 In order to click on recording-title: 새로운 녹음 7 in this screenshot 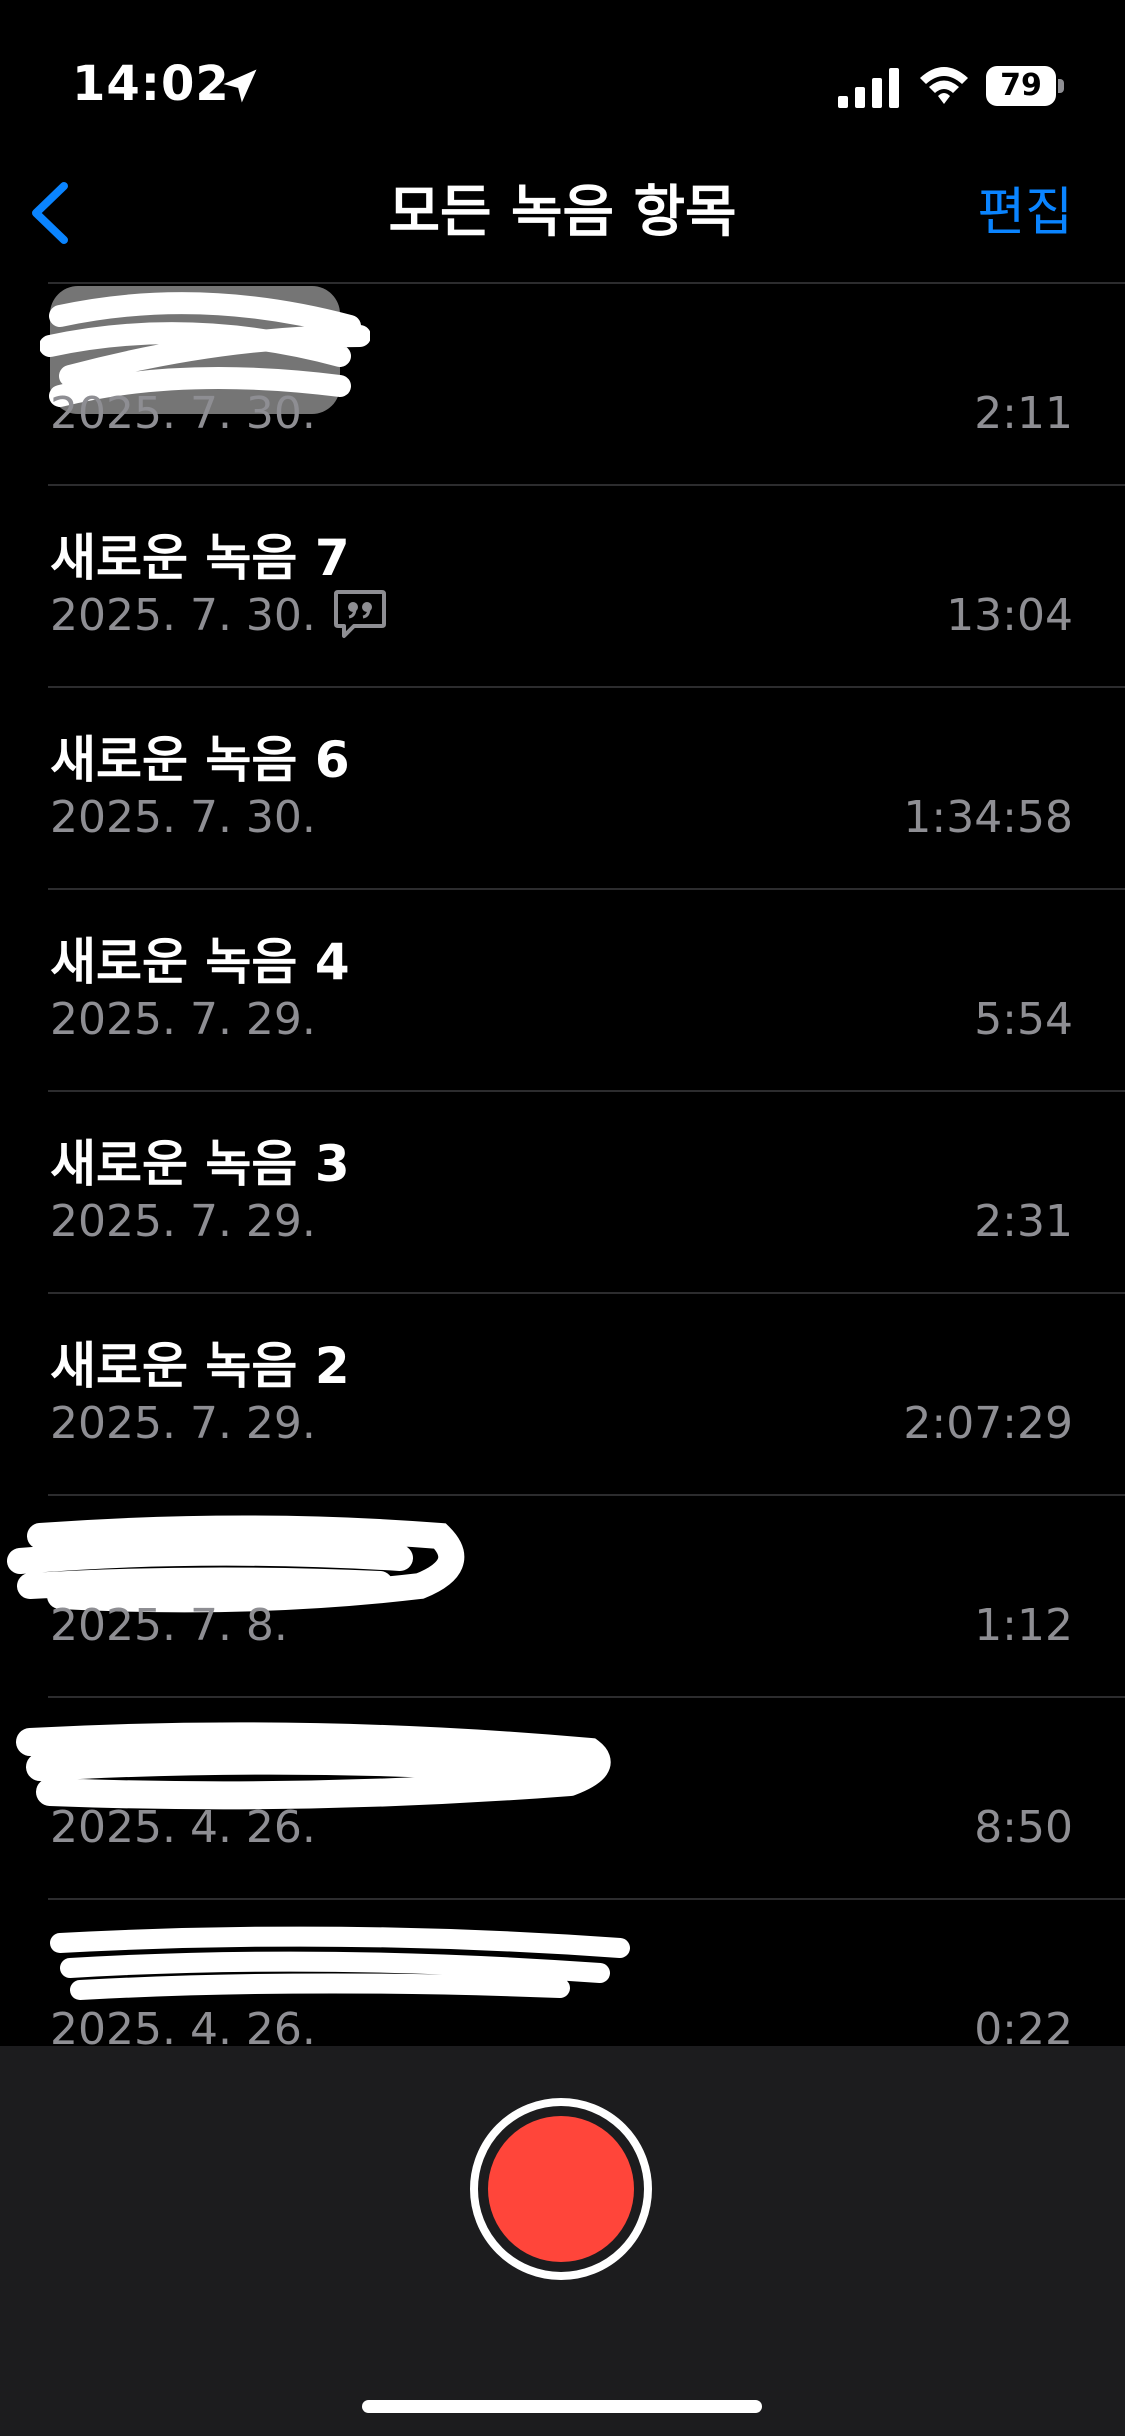, I will do `click(200, 558)`.